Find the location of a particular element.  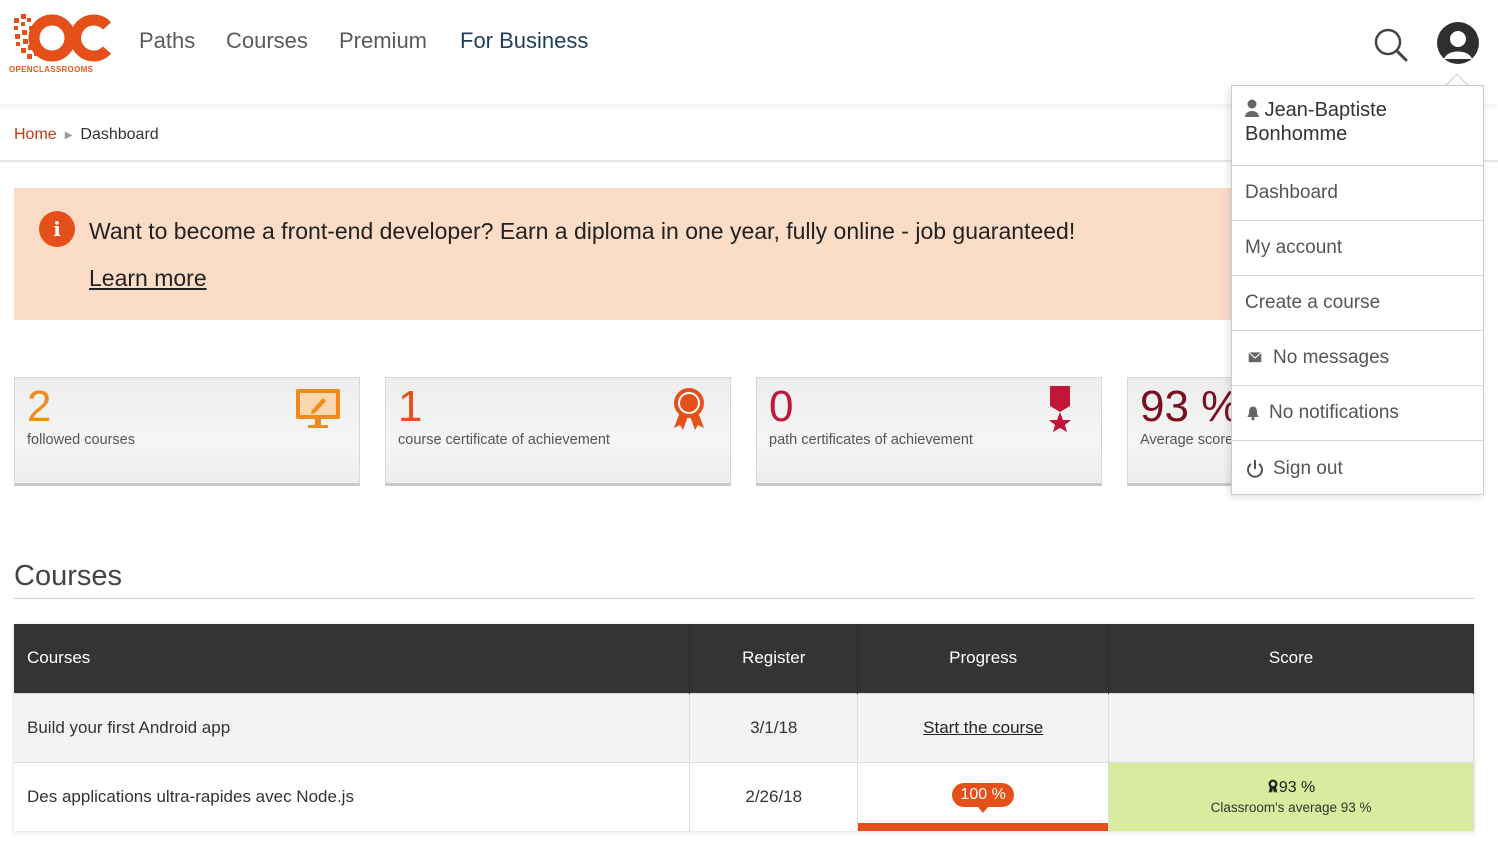

power-icon is located at coordinates (1255, 468).